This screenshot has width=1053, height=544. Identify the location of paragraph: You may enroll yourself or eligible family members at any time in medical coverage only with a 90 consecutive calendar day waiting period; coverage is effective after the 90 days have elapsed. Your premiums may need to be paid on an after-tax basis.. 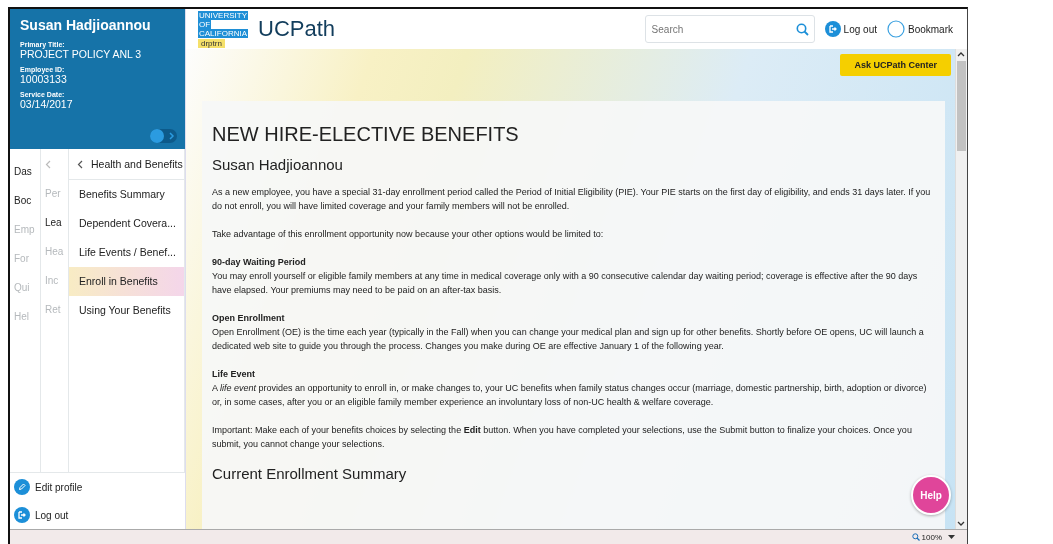
(565, 283).